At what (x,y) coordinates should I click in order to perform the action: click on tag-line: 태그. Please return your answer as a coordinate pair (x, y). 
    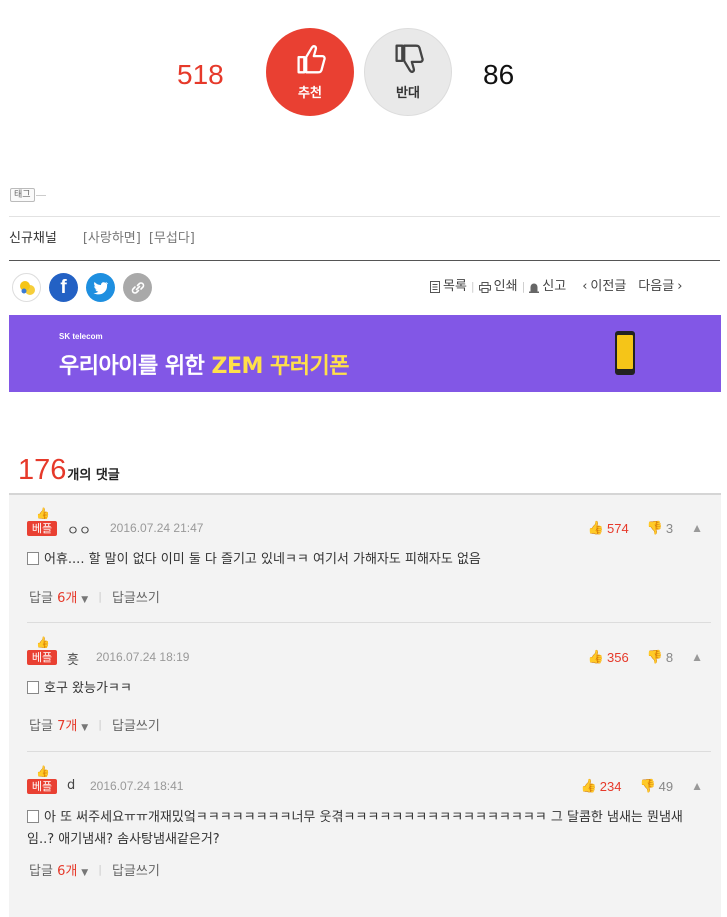
    Looking at the image, I should click on (28, 195).